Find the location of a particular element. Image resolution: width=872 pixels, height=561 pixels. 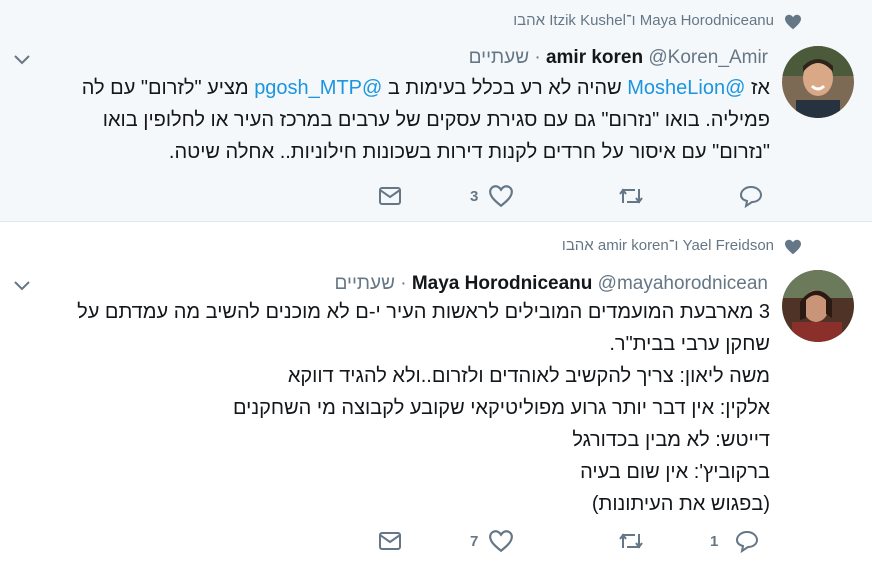

like-count: 3 is located at coordinates (474, 196).